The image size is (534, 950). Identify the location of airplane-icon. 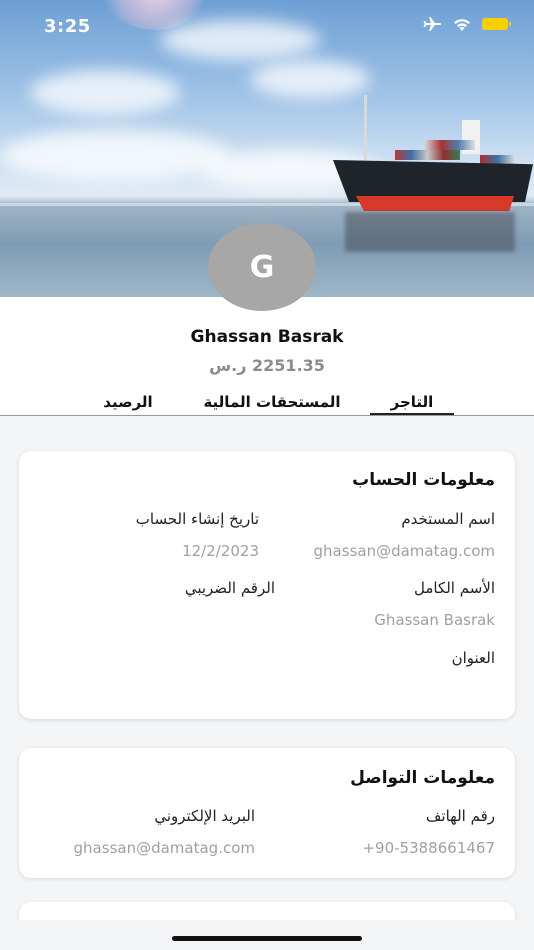
(432, 24).